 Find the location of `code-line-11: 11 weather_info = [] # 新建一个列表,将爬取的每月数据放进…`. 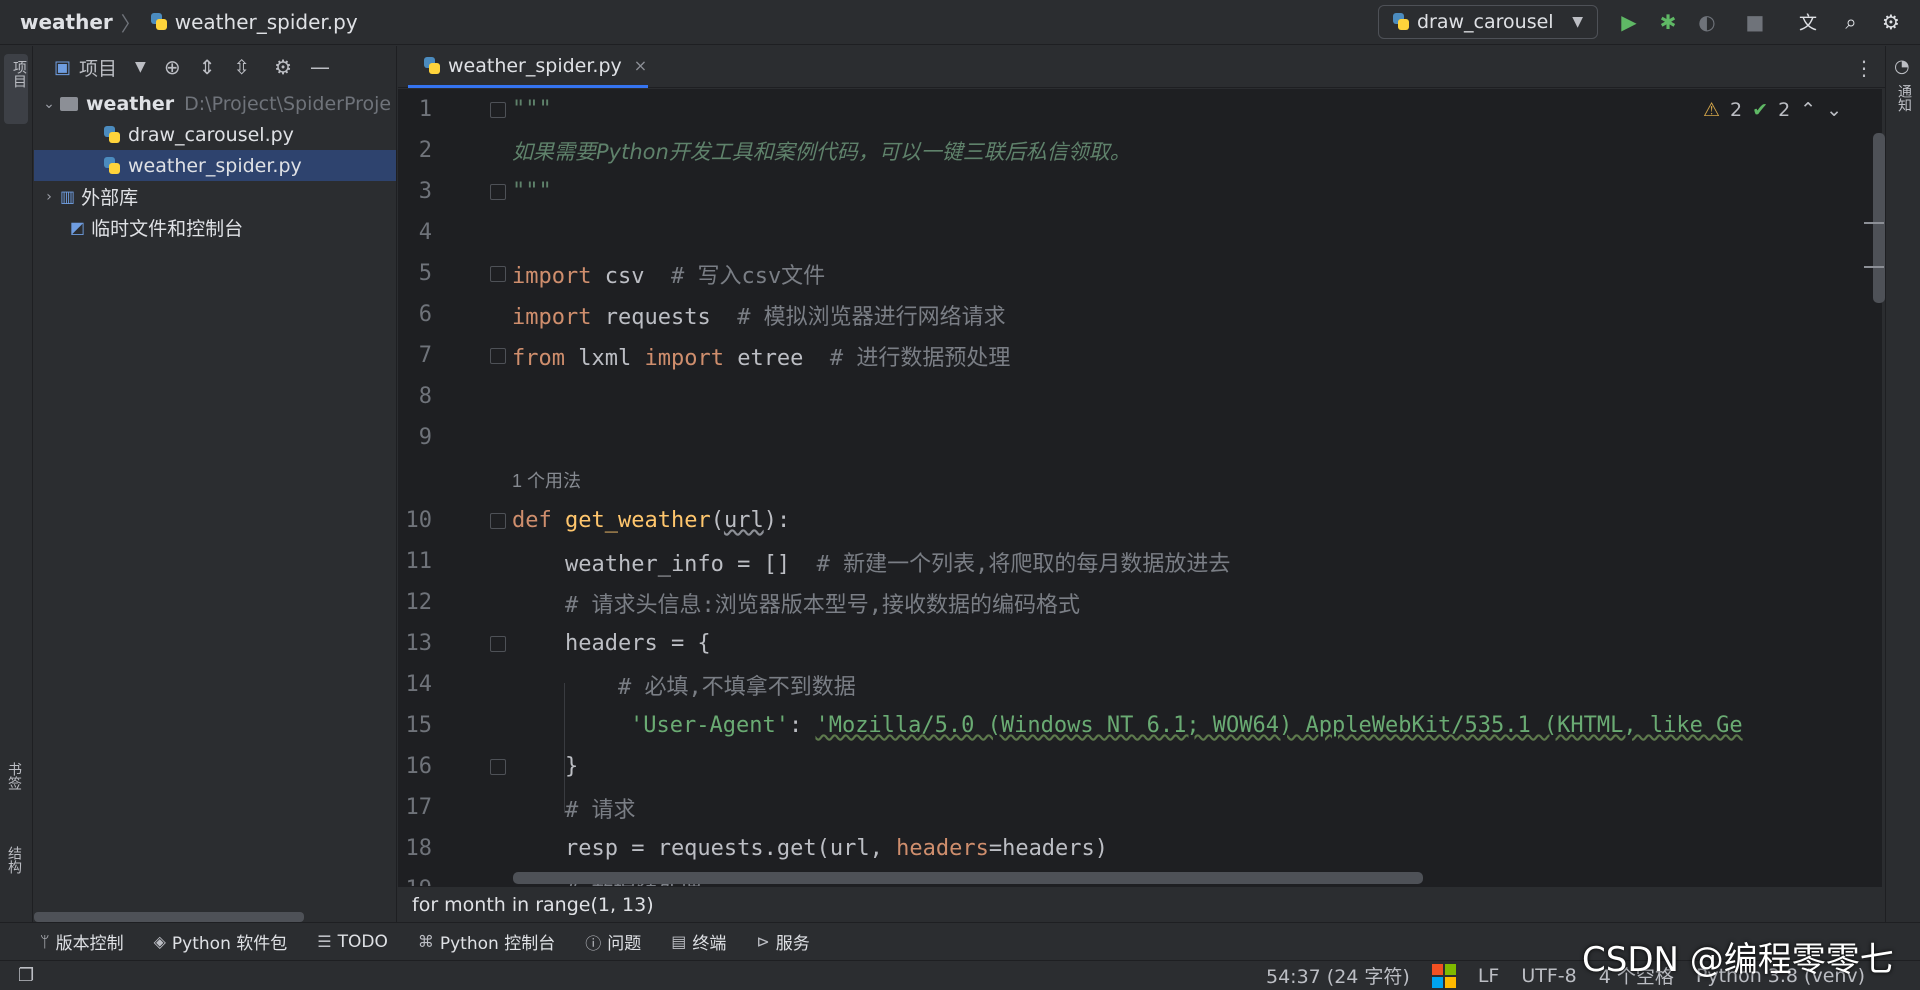

code-line-11: 11 weather_info = [] # 新建一个列表,将爬取的每月数据放进… is located at coordinates (1140, 561).